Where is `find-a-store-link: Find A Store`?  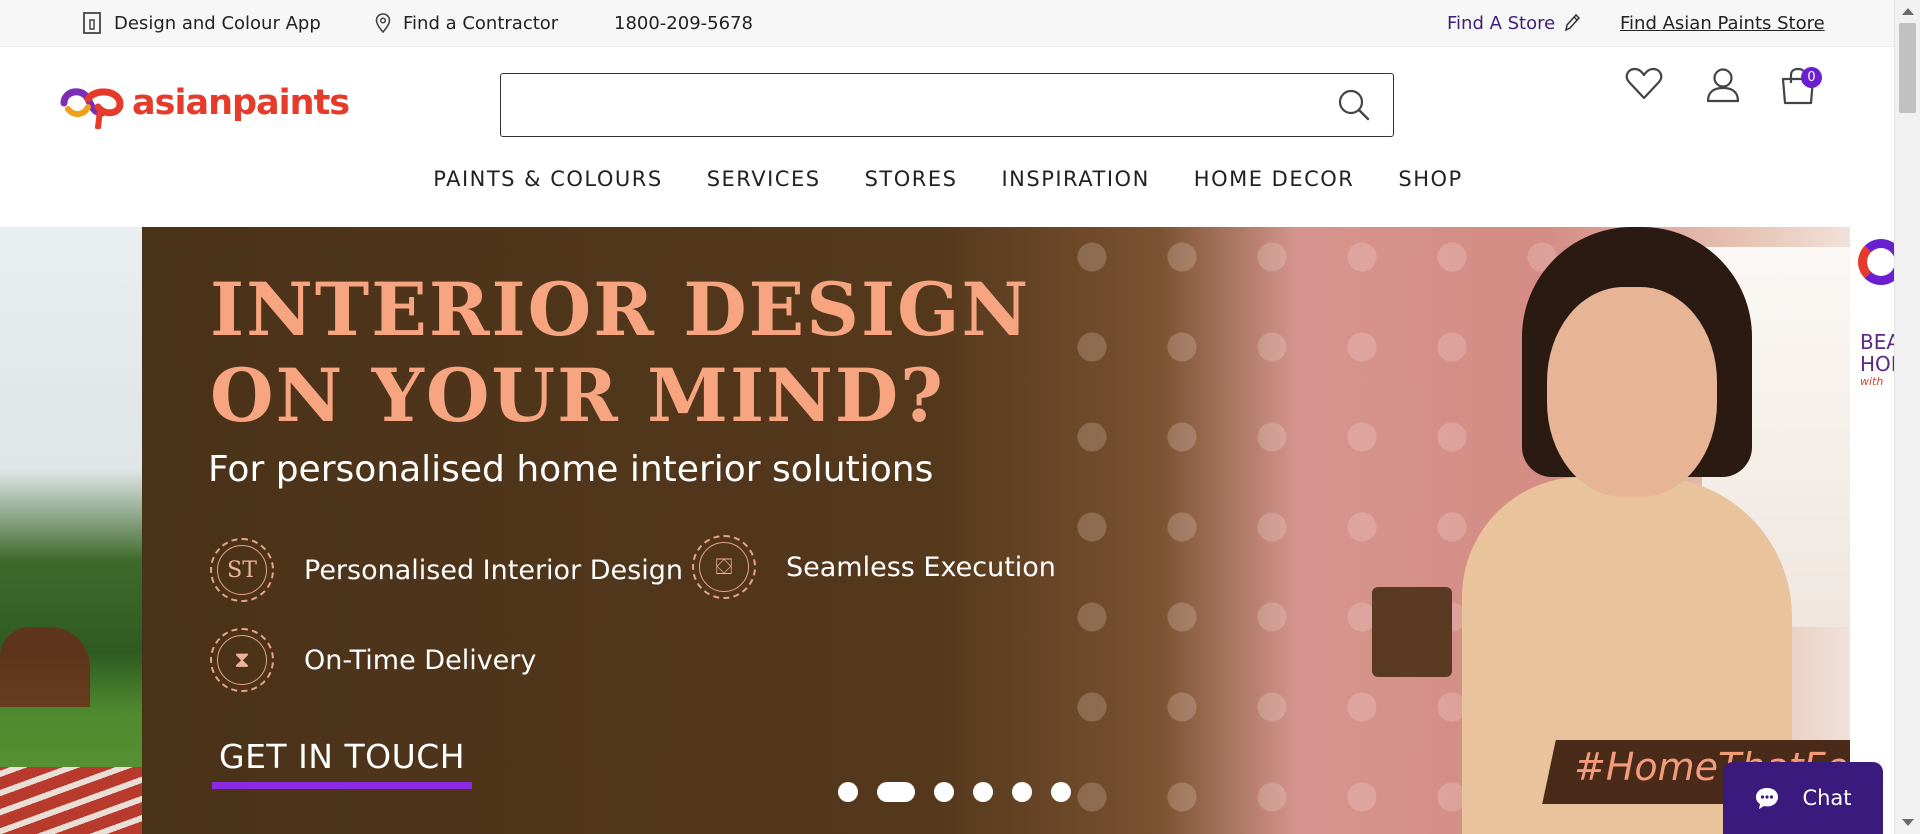 find-a-store-link: Find A Store is located at coordinates (1514, 23).